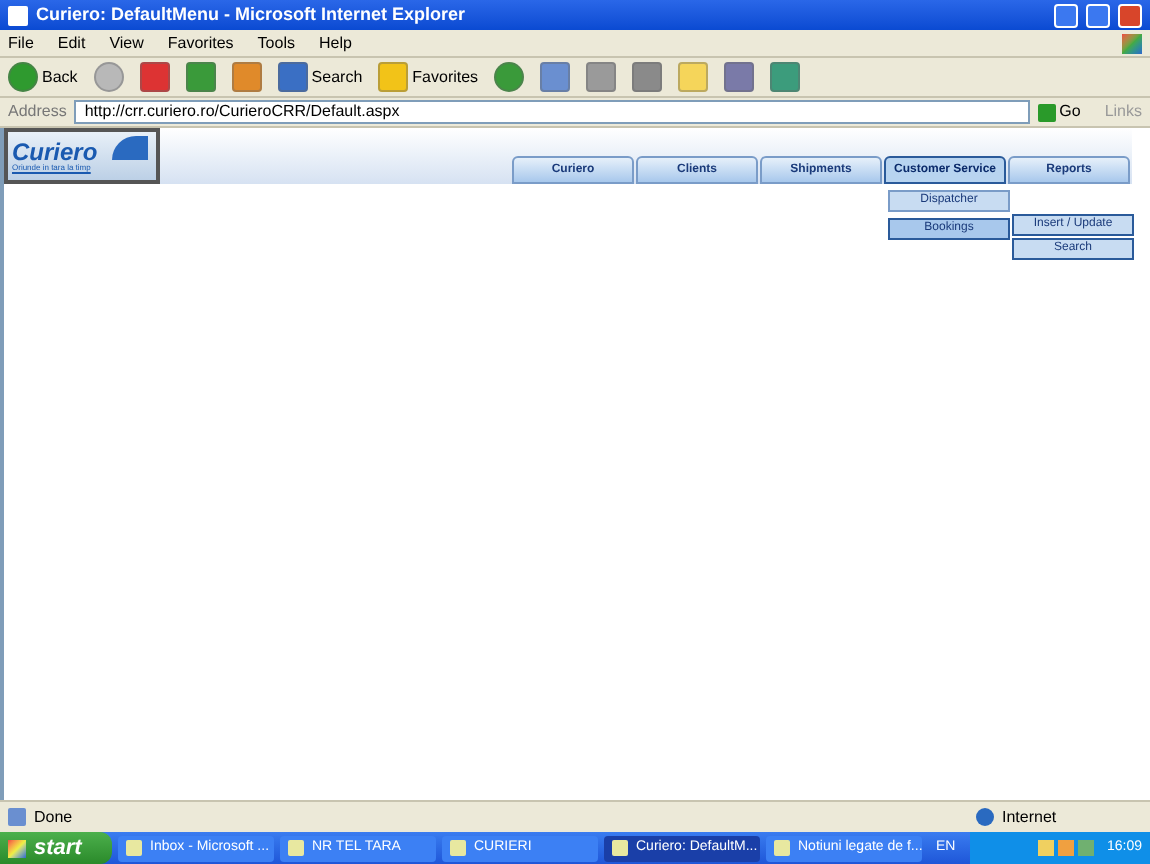 The image size is (1150, 864). Describe the element at coordinates (1059, 112) in the screenshot. I see `go-button: Go` at that location.